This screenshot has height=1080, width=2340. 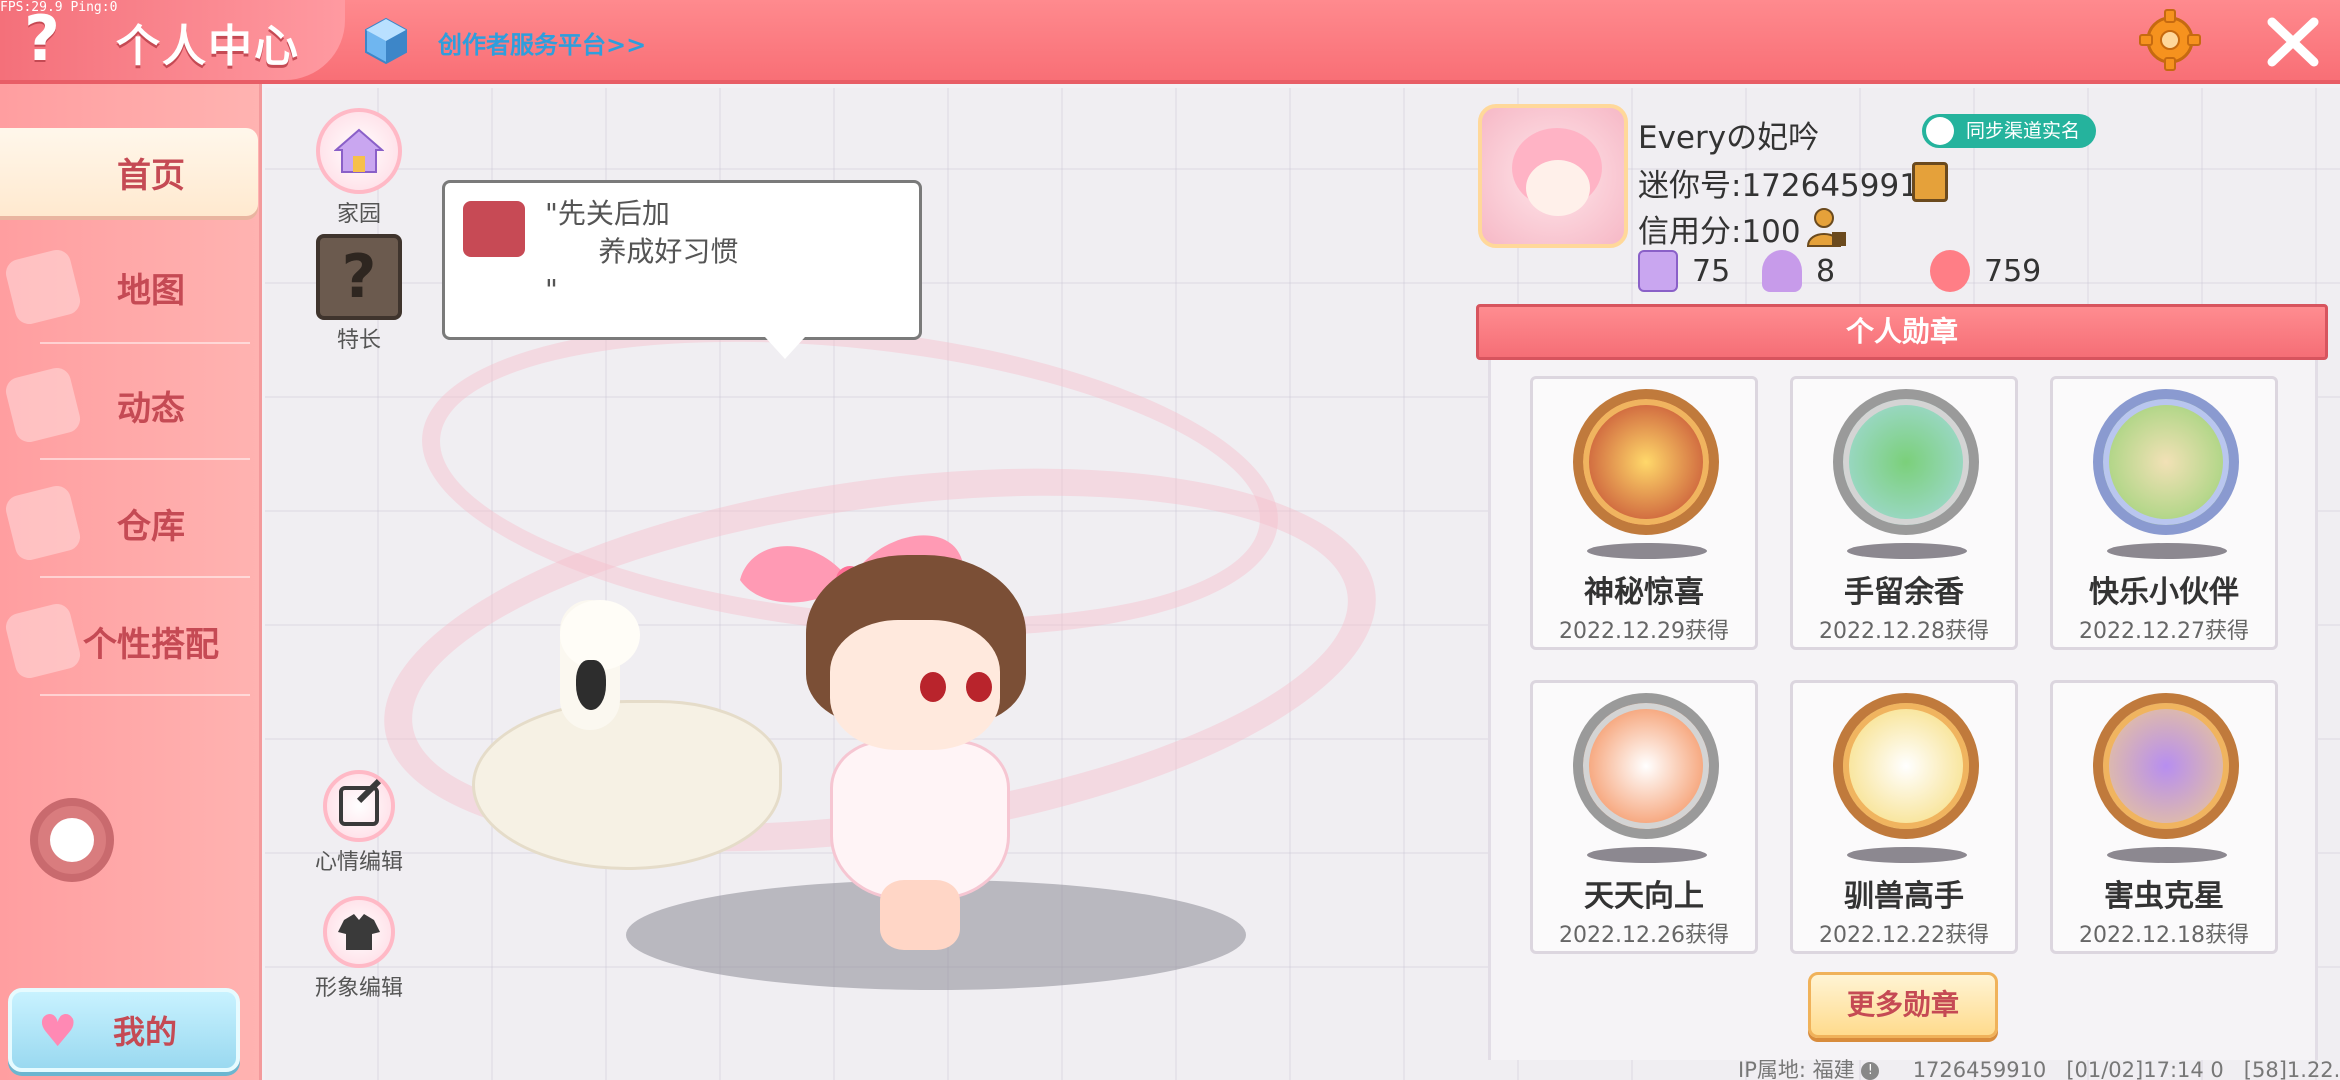 What do you see at coordinates (358, 862) in the screenshot?
I see `mood-edit-label: 心情编辑` at bounding box center [358, 862].